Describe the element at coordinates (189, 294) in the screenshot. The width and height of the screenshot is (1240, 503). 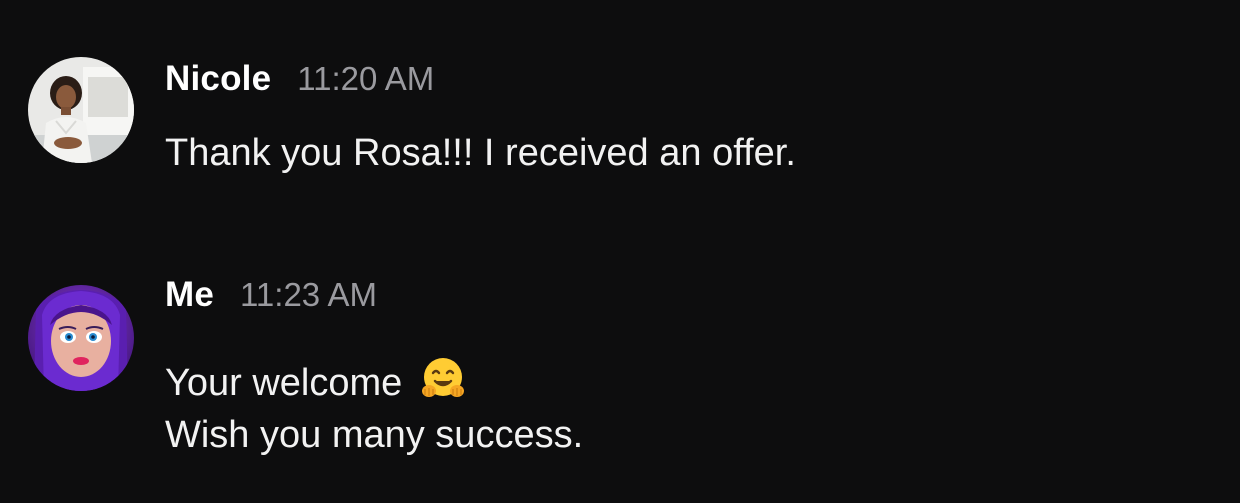
I see `author-name: Me` at that location.